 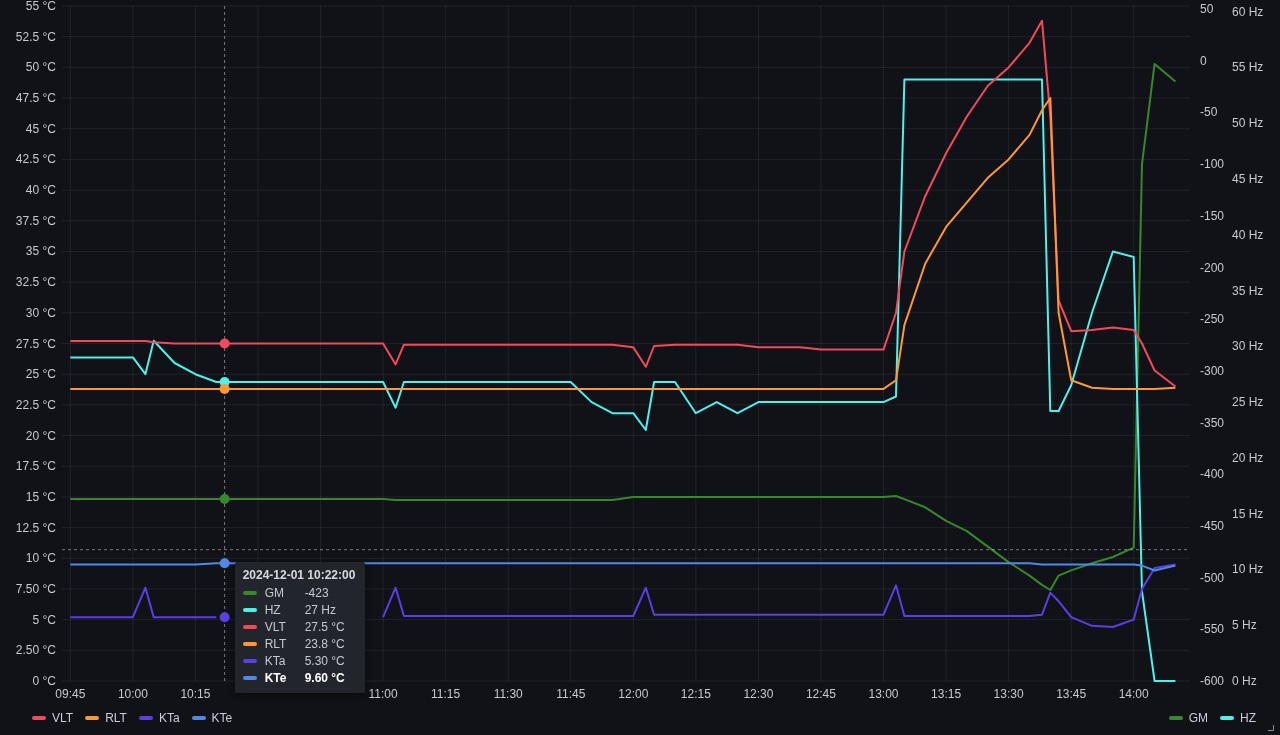 What do you see at coordinates (35, 527) in the screenshot?
I see `axis-label: 12.5 °C` at bounding box center [35, 527].